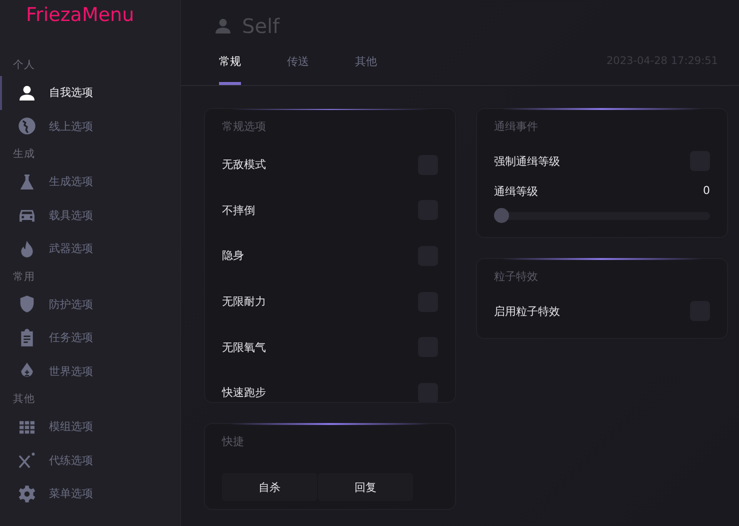  I want to click on section-label: 其他, so click(24, 399).